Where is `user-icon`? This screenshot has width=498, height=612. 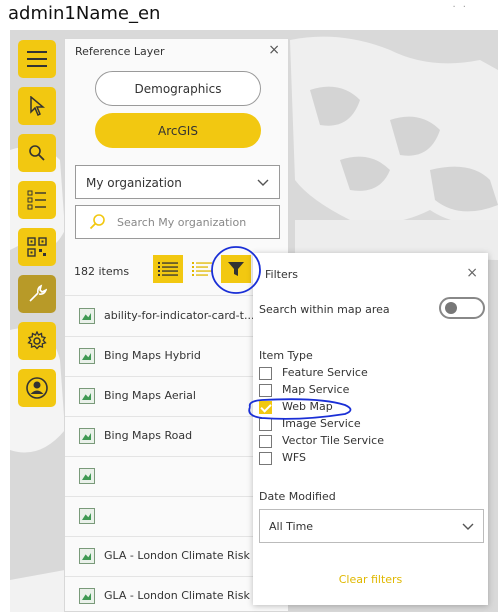 user-icon is located at coordinates (37, 388).